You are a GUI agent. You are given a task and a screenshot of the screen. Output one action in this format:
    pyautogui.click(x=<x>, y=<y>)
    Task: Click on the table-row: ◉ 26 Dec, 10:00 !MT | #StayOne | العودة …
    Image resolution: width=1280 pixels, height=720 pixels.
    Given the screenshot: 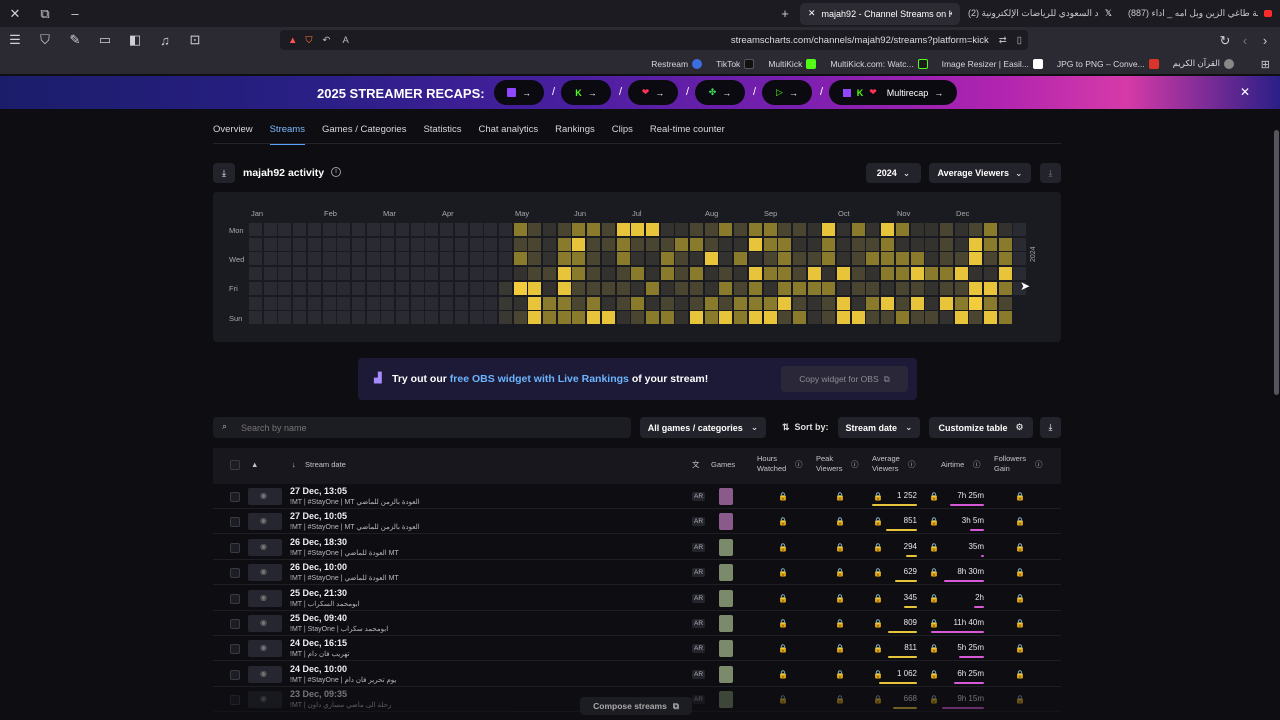 What is the action you would take?
    pyautogui.click(x=637, y=573)
    